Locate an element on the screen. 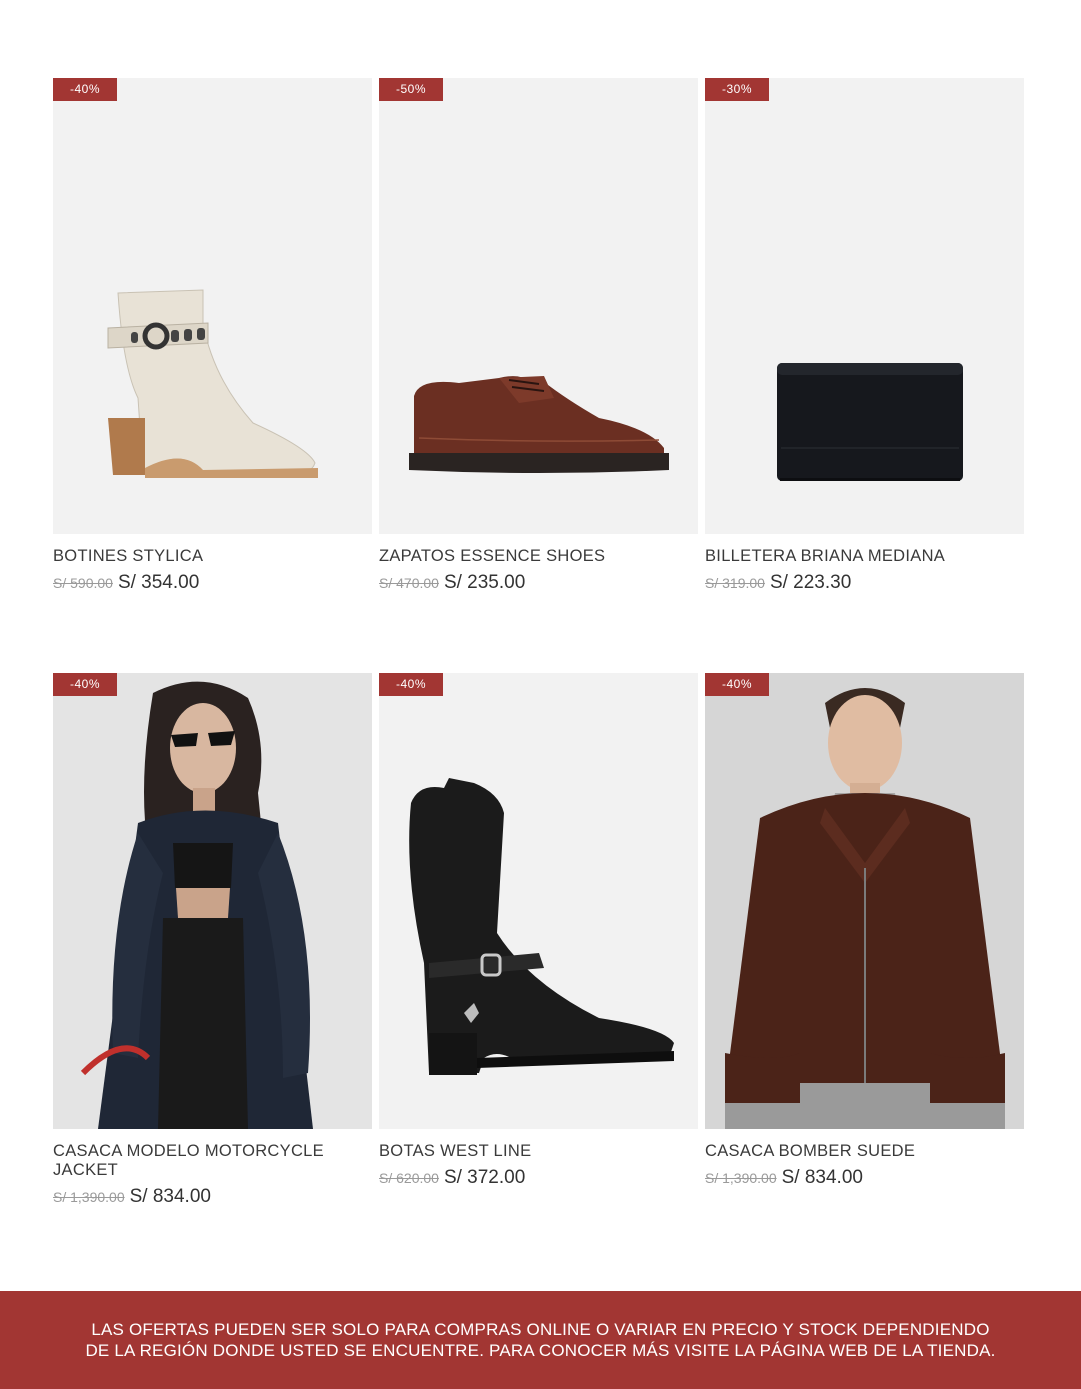 The width and height of the screenshot is (1081, 1389). sale-price: S/ 372.00 is located at coordinates (484, 1177).